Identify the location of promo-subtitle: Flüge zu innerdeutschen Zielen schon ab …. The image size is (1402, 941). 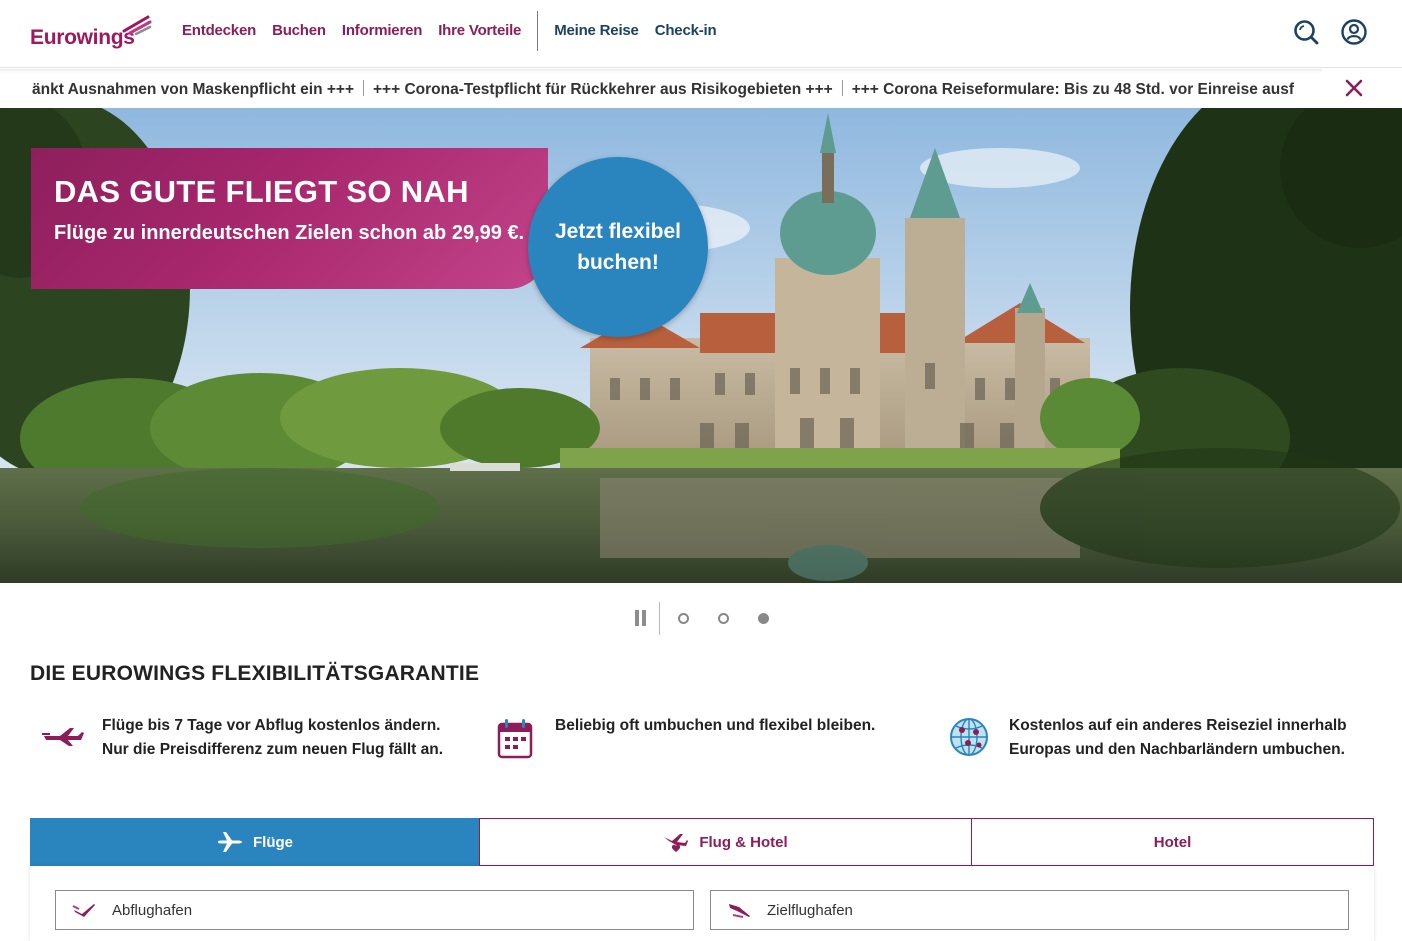
(289, 233).